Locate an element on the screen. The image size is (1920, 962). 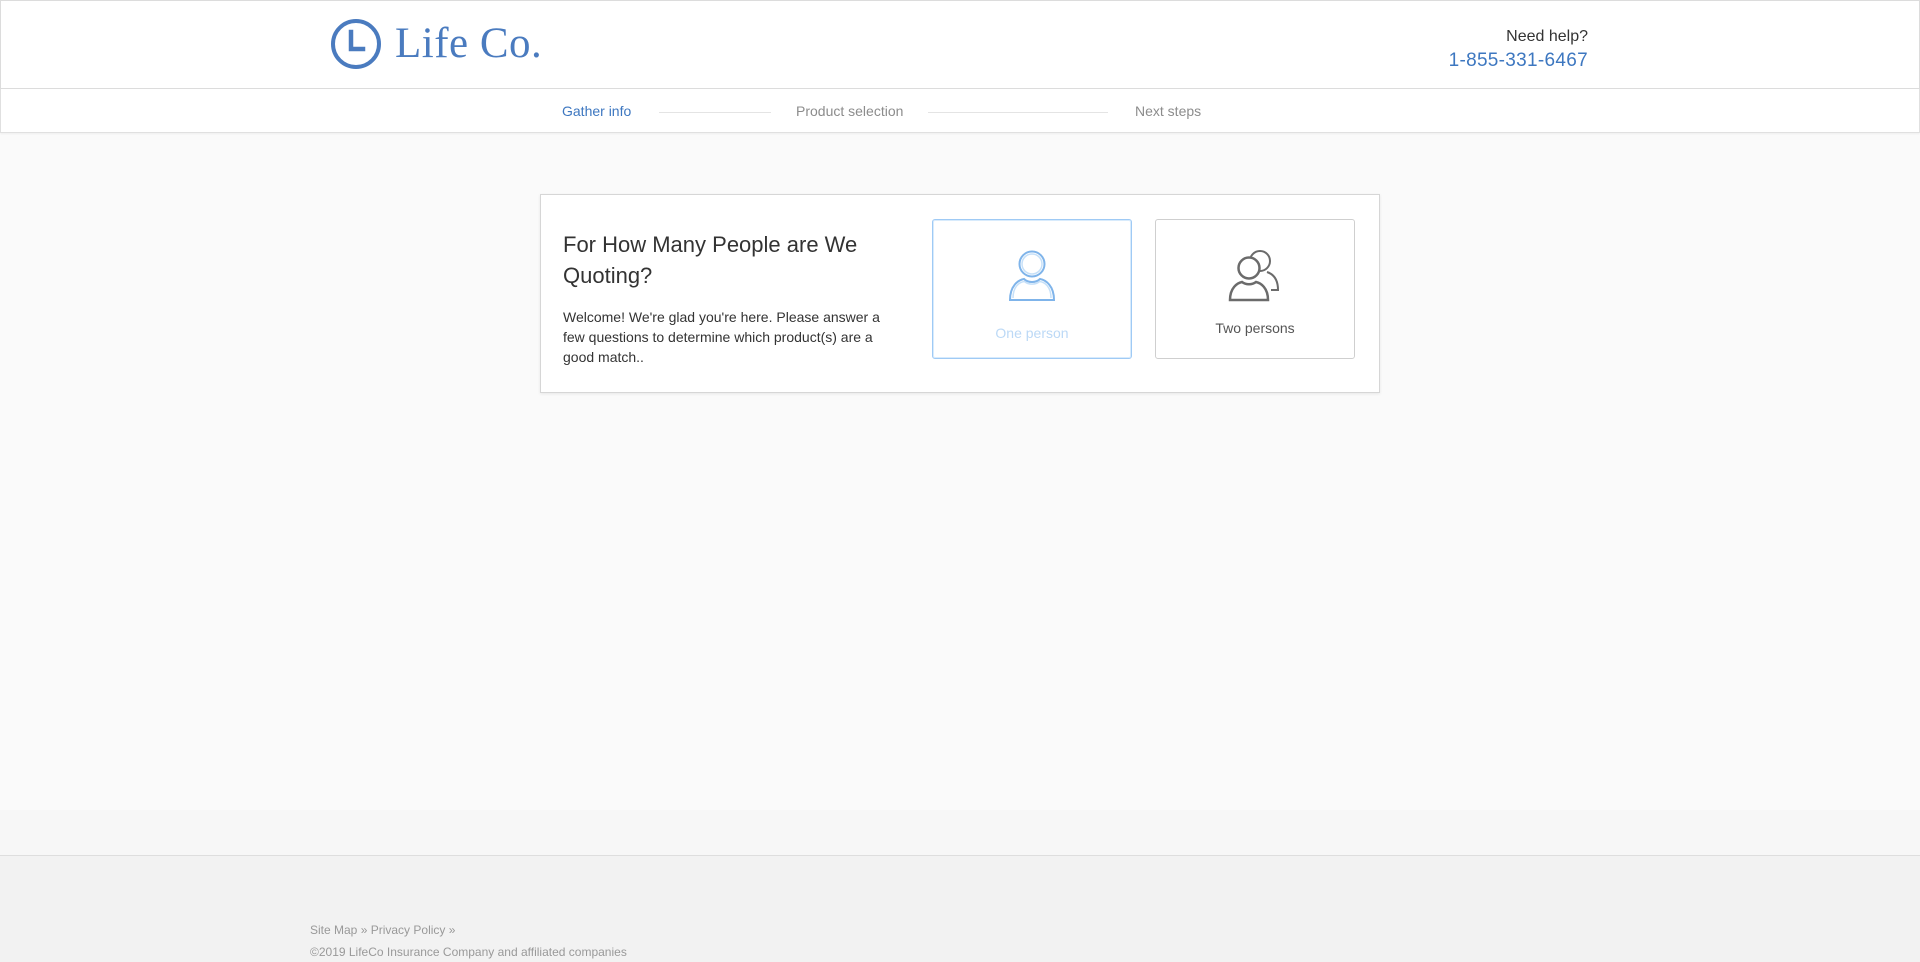
brand-name: Life Co. is located at coordinates (469, 43).